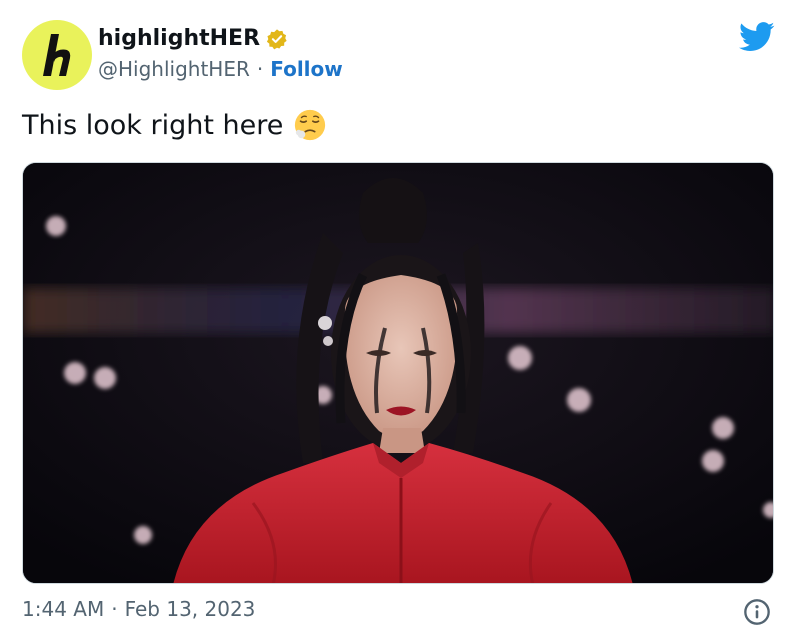  What do you see at coordinates (174, 69) in the screenshot?
I see `author-handle: @HighlightHER` at bounding box center [174, 69].